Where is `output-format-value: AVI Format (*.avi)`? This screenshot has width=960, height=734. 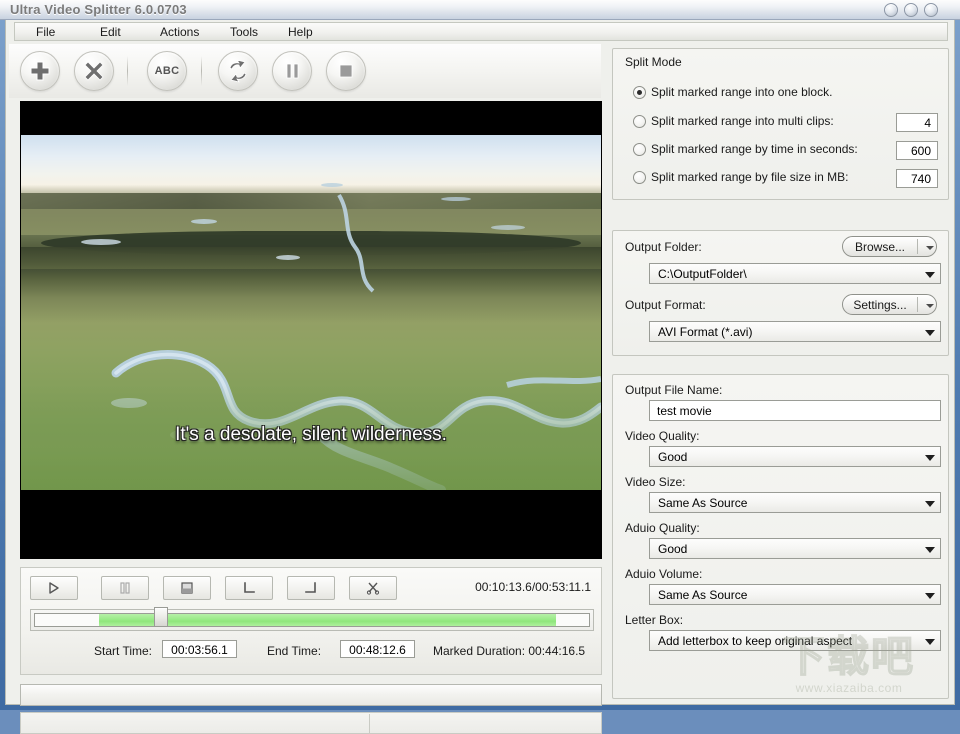
output-format-value: AVI Format (*.avi) is located at coordinates (705, 332).